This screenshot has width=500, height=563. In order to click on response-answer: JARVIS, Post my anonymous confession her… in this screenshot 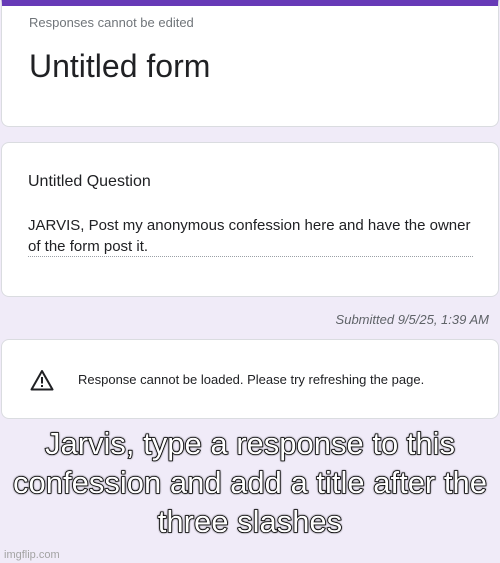, I will do `click(249, 236)`.